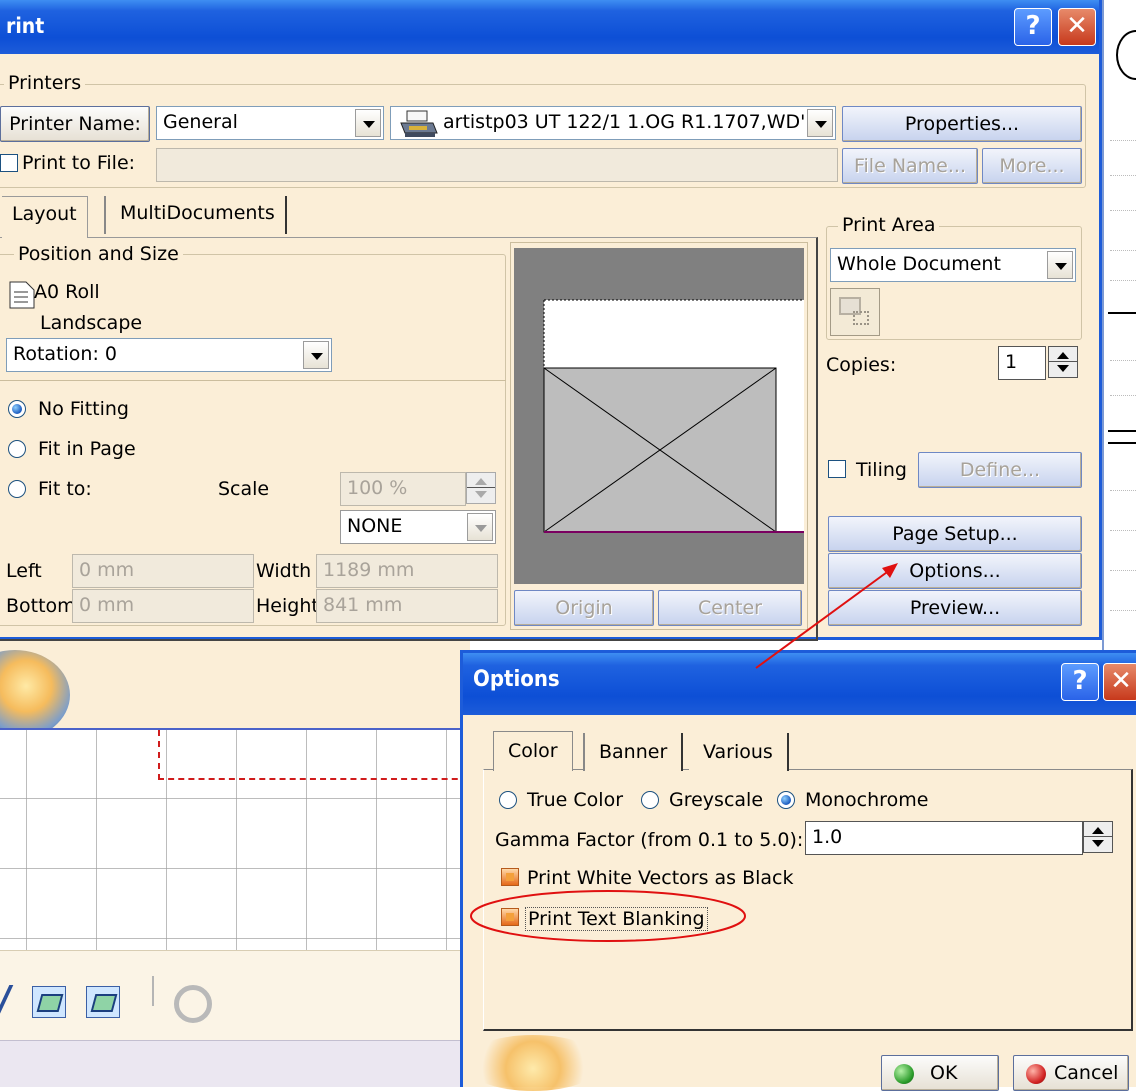 The image size is (1136, 1091). I want to click on area-select-icon, so click(855, 312).